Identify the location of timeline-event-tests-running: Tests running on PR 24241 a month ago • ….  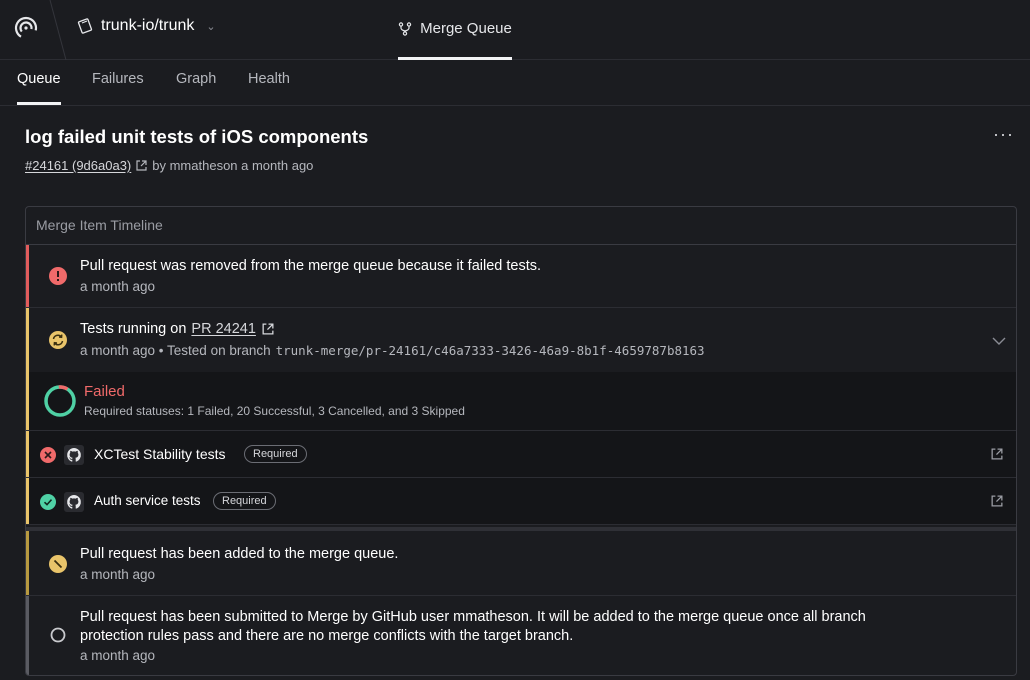
(521, 340).